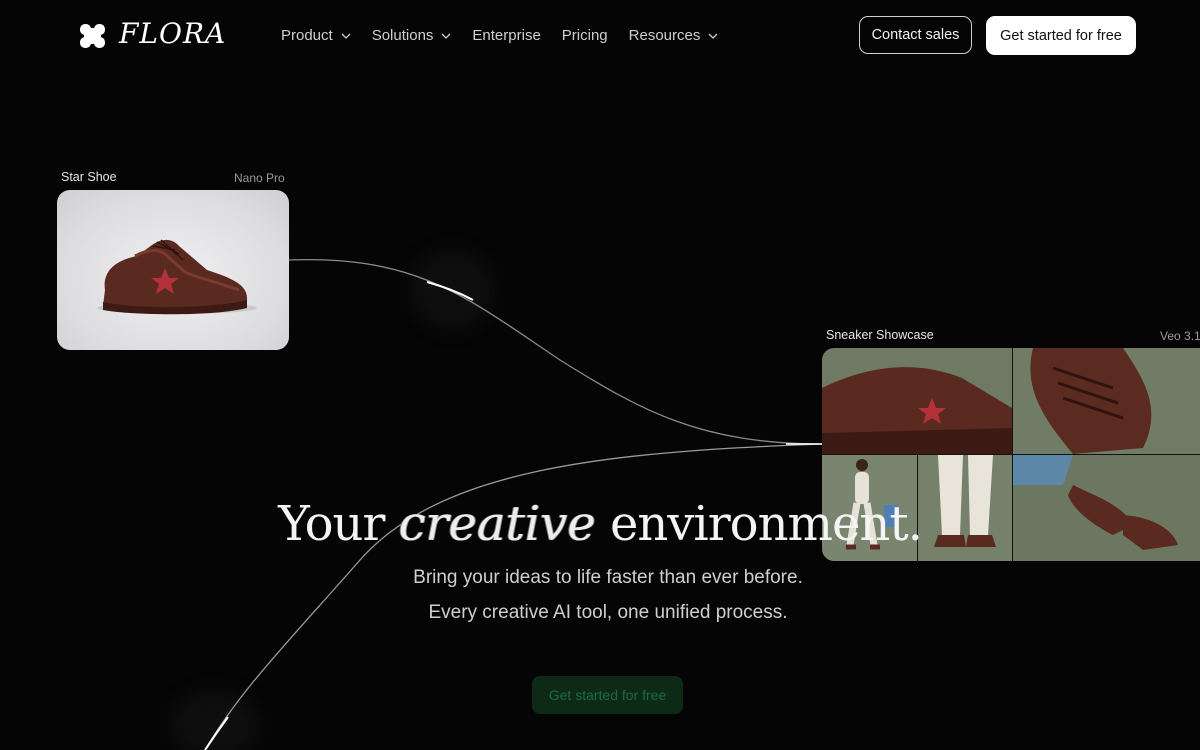  I want to click on get-started-button: Get started for free, so click(1061, 35).